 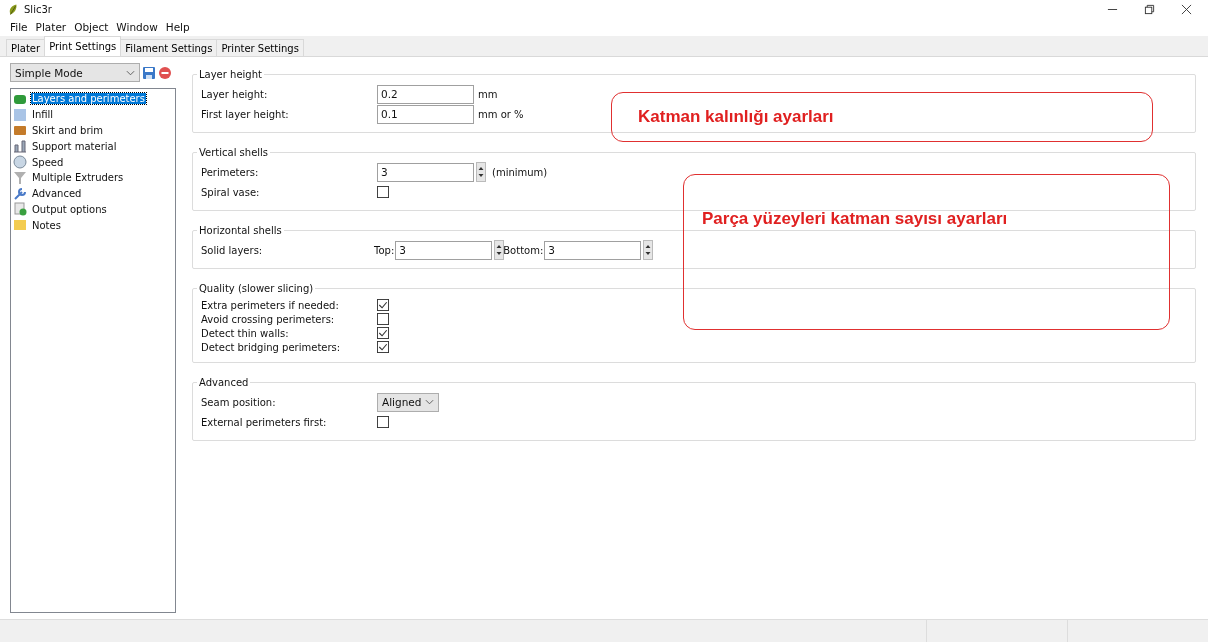 What do you see at coordinates (245, 114) in the screenshot?
I see `field-label: First layer height:` at bounding box center [245, 114].